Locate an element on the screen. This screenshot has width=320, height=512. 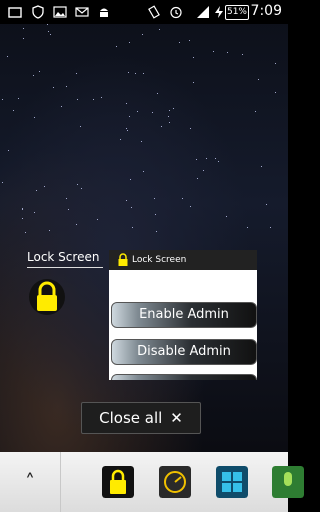
alarm-icon is located at coordinates (176, 12).